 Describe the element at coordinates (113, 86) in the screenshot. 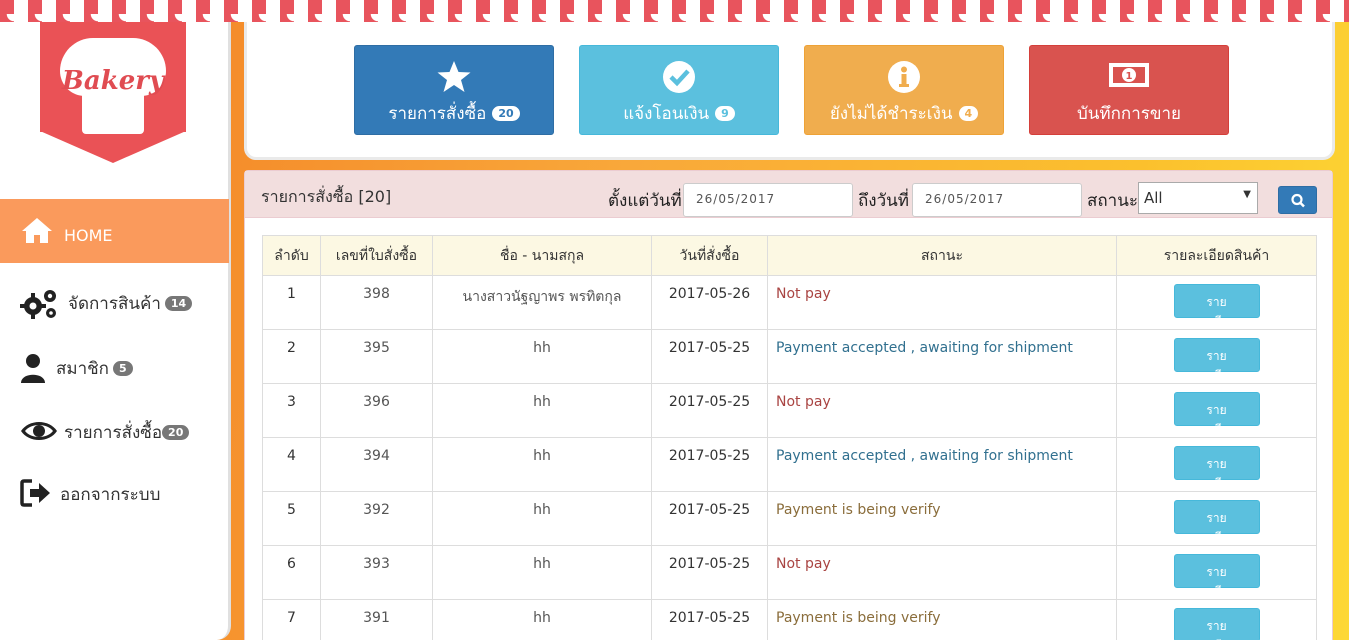

I see `chef-hat-icon: Bakery` at that location.